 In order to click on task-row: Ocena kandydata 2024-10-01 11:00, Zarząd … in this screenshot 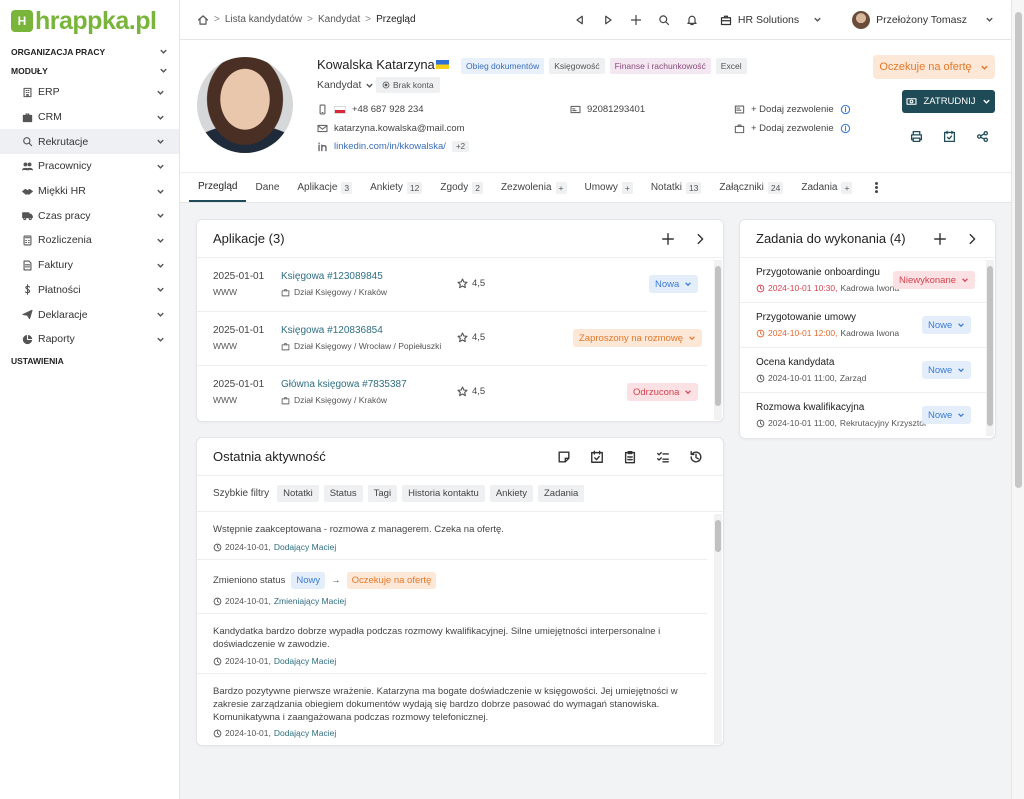, I will do `click(864, 370)`.